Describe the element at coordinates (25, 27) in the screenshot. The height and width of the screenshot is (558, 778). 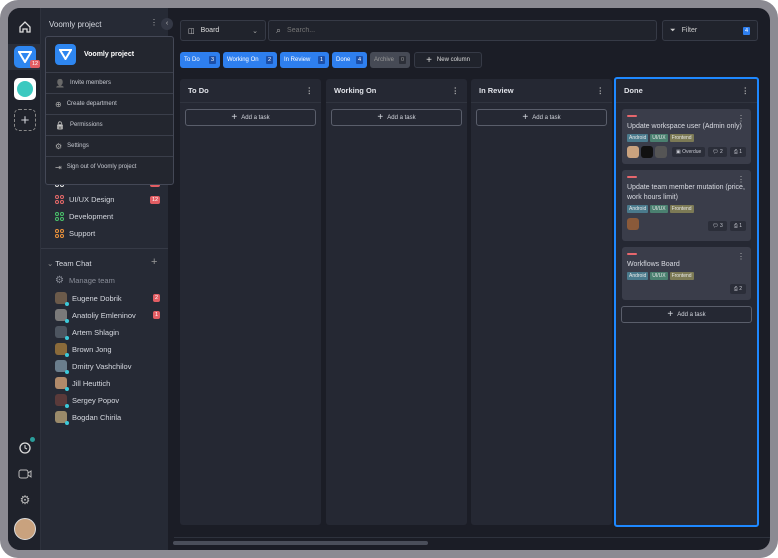
I see `home-icon` at that location.